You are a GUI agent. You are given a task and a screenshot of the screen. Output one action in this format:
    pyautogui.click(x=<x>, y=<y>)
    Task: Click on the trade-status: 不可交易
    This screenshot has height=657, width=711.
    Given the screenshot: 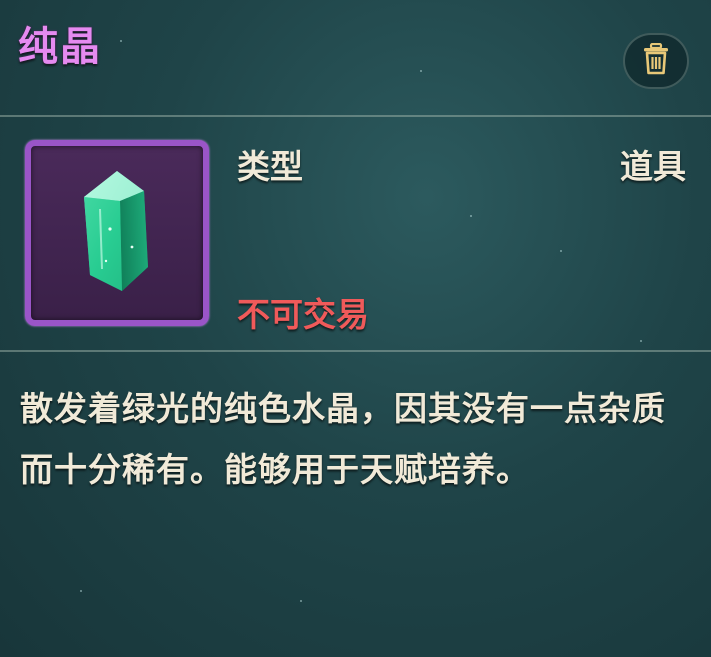 What is the action you would take?
    pyautogui.click(x=303, y=314)
    